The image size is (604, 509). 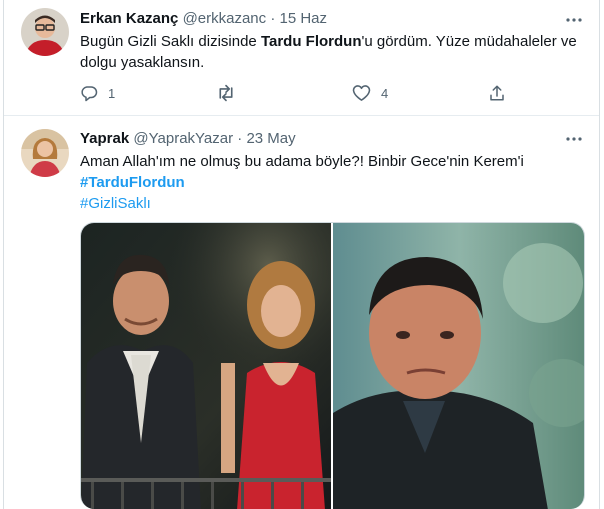 I want to click on share-button, so click(x=497, y=93).